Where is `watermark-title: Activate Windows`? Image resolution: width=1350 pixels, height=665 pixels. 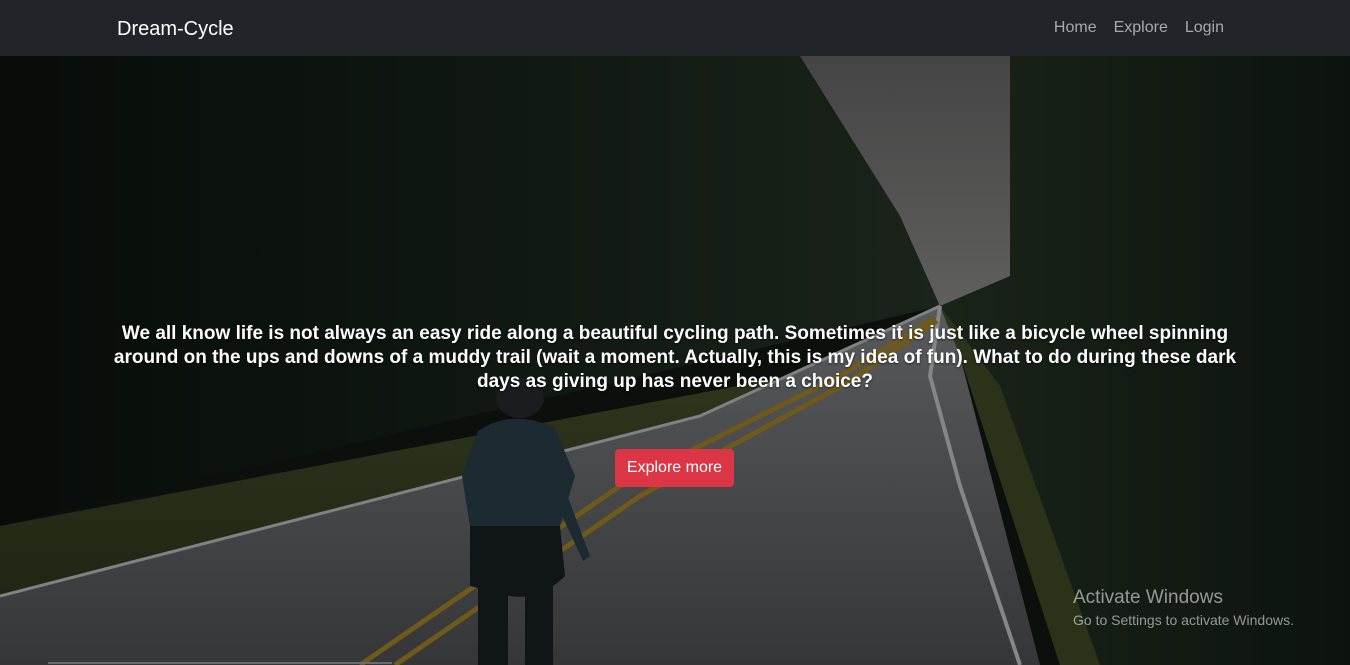 watermark-title: Activate Windows is located at coordinates (1148, 597).